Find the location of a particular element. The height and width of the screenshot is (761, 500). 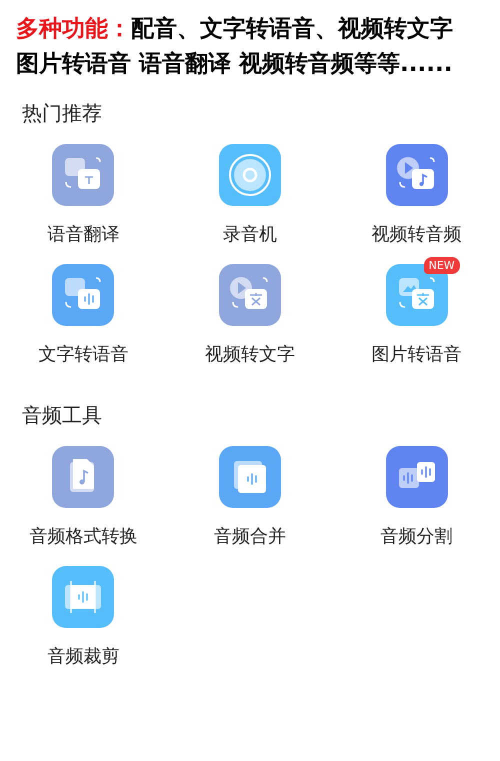

music-file-icon is located at coordinates (83, 477).